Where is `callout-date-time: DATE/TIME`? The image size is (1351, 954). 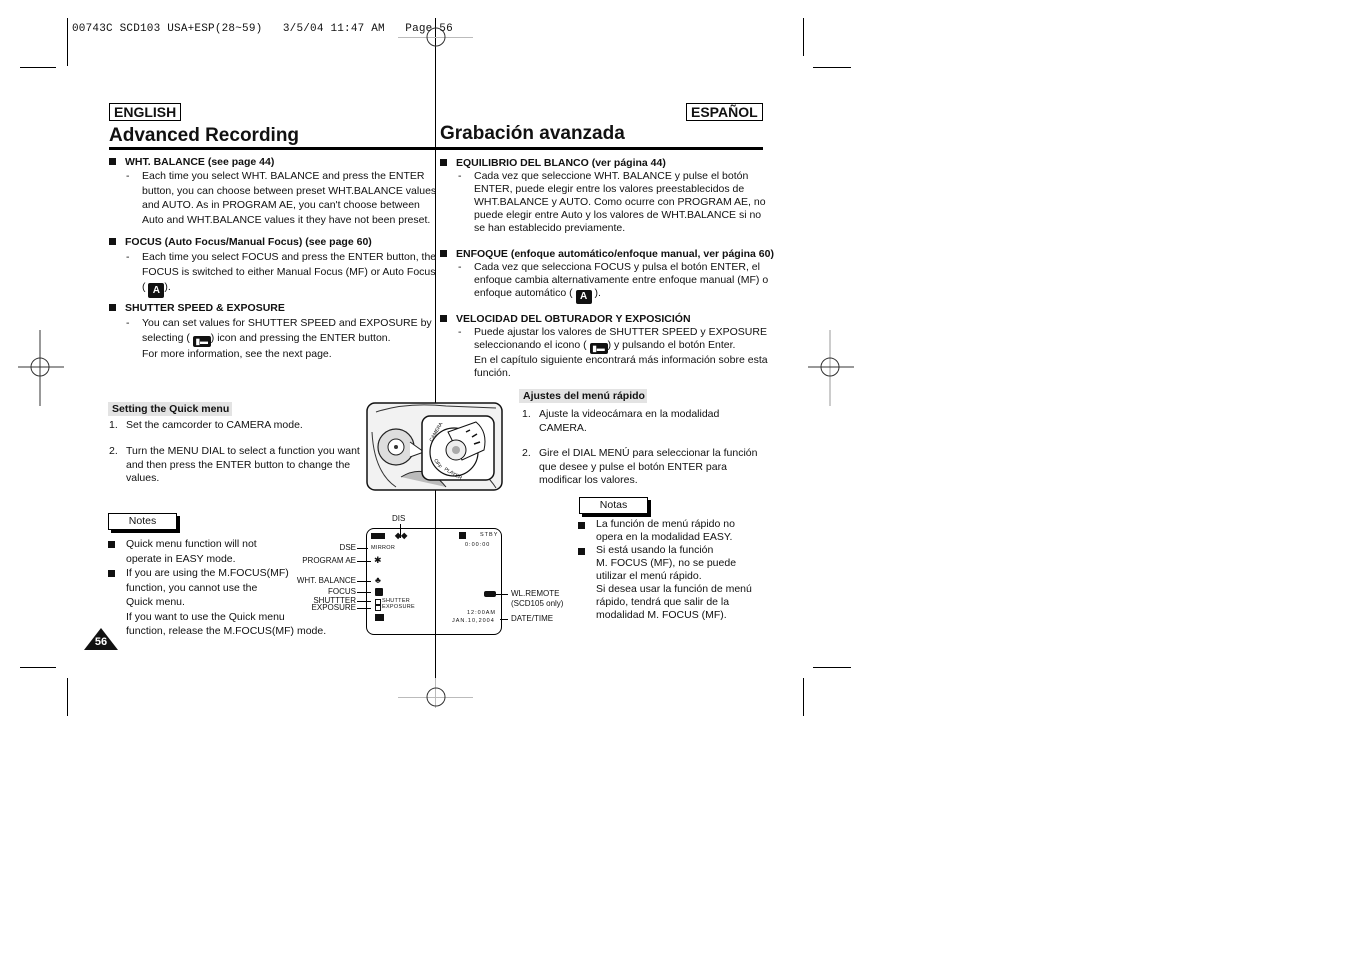 callout-date-time: DATE/TIME is located at coordinates (532, 618).